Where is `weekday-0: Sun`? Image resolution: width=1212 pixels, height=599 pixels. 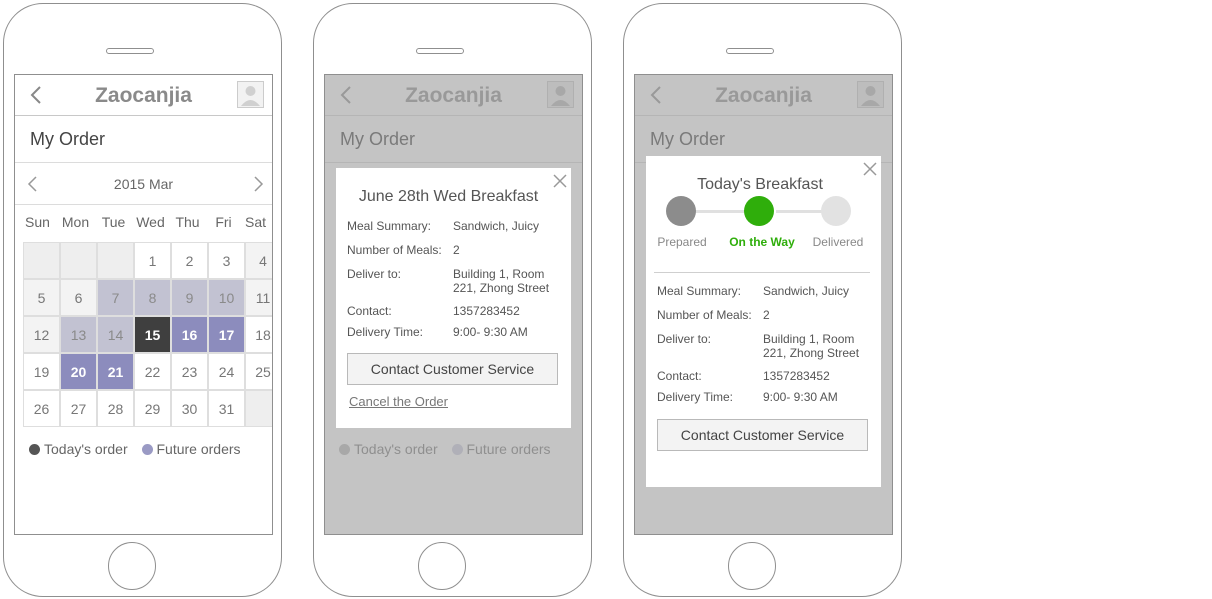 weekday-0: Sun is located at coordinates (37, 222).